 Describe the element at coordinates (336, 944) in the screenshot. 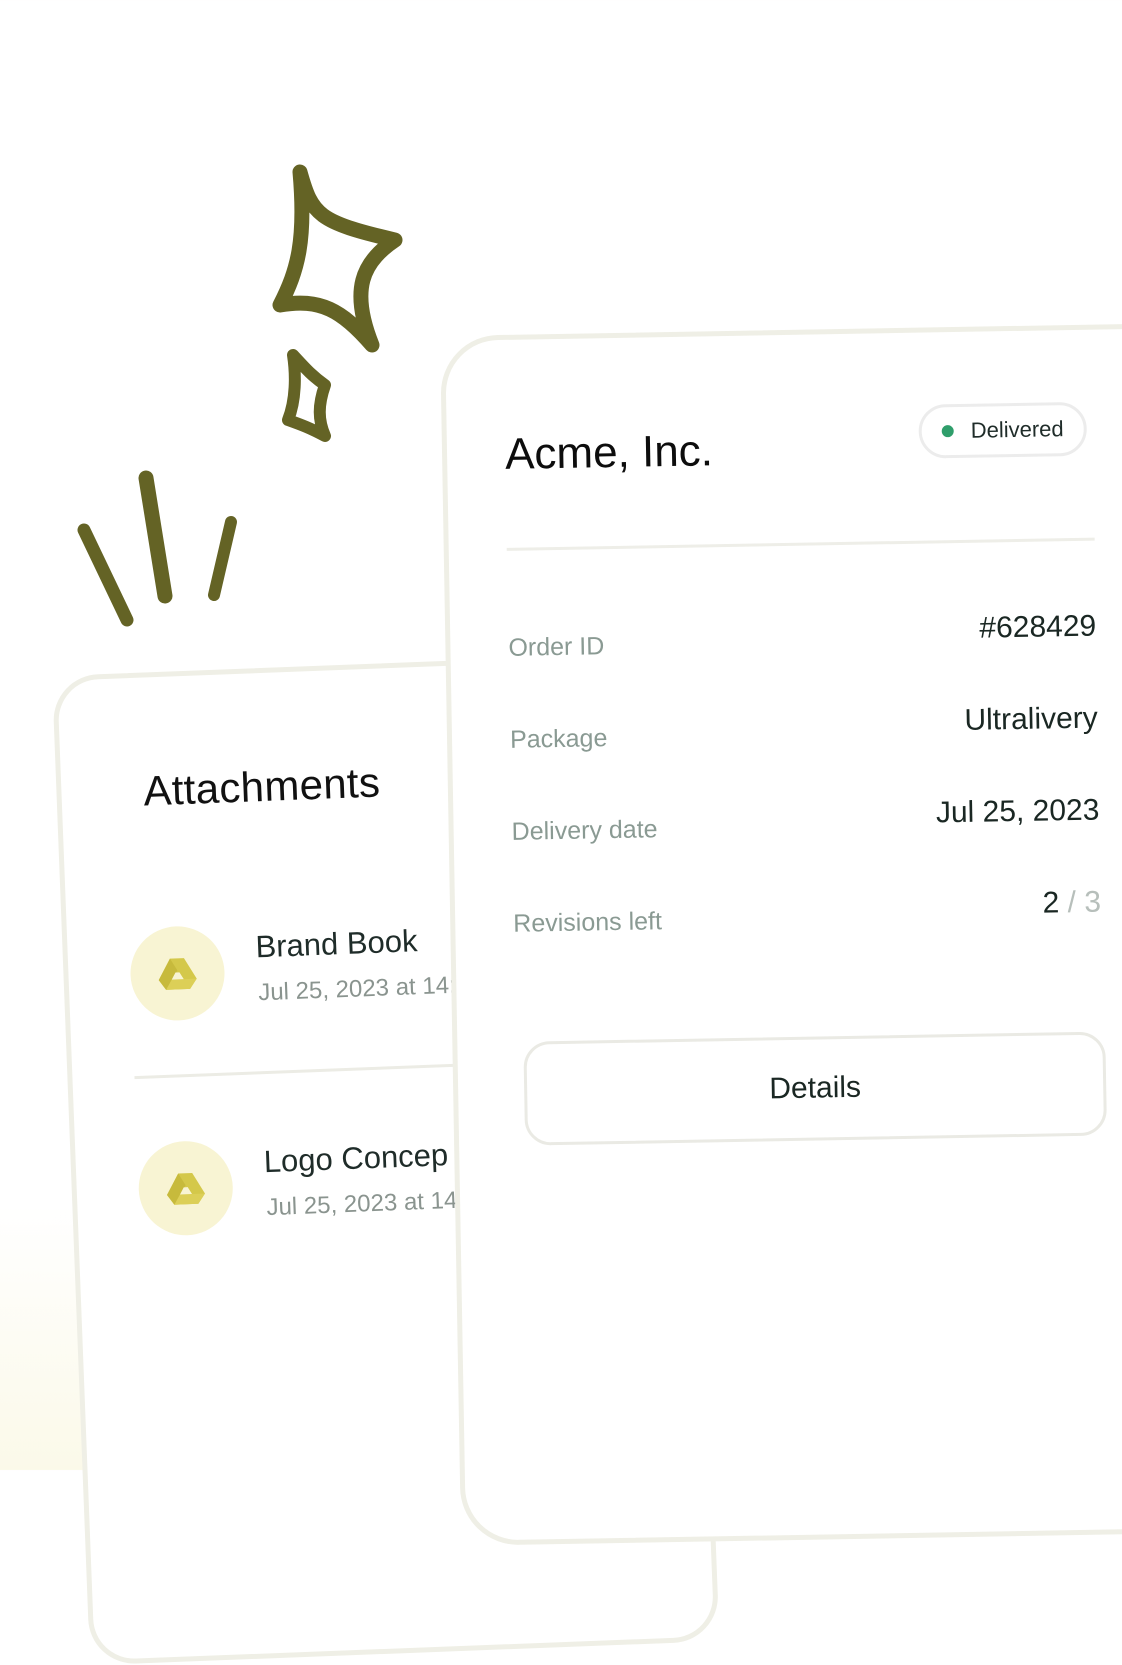

I see `attachment-file-name: Brand Book` at that location.